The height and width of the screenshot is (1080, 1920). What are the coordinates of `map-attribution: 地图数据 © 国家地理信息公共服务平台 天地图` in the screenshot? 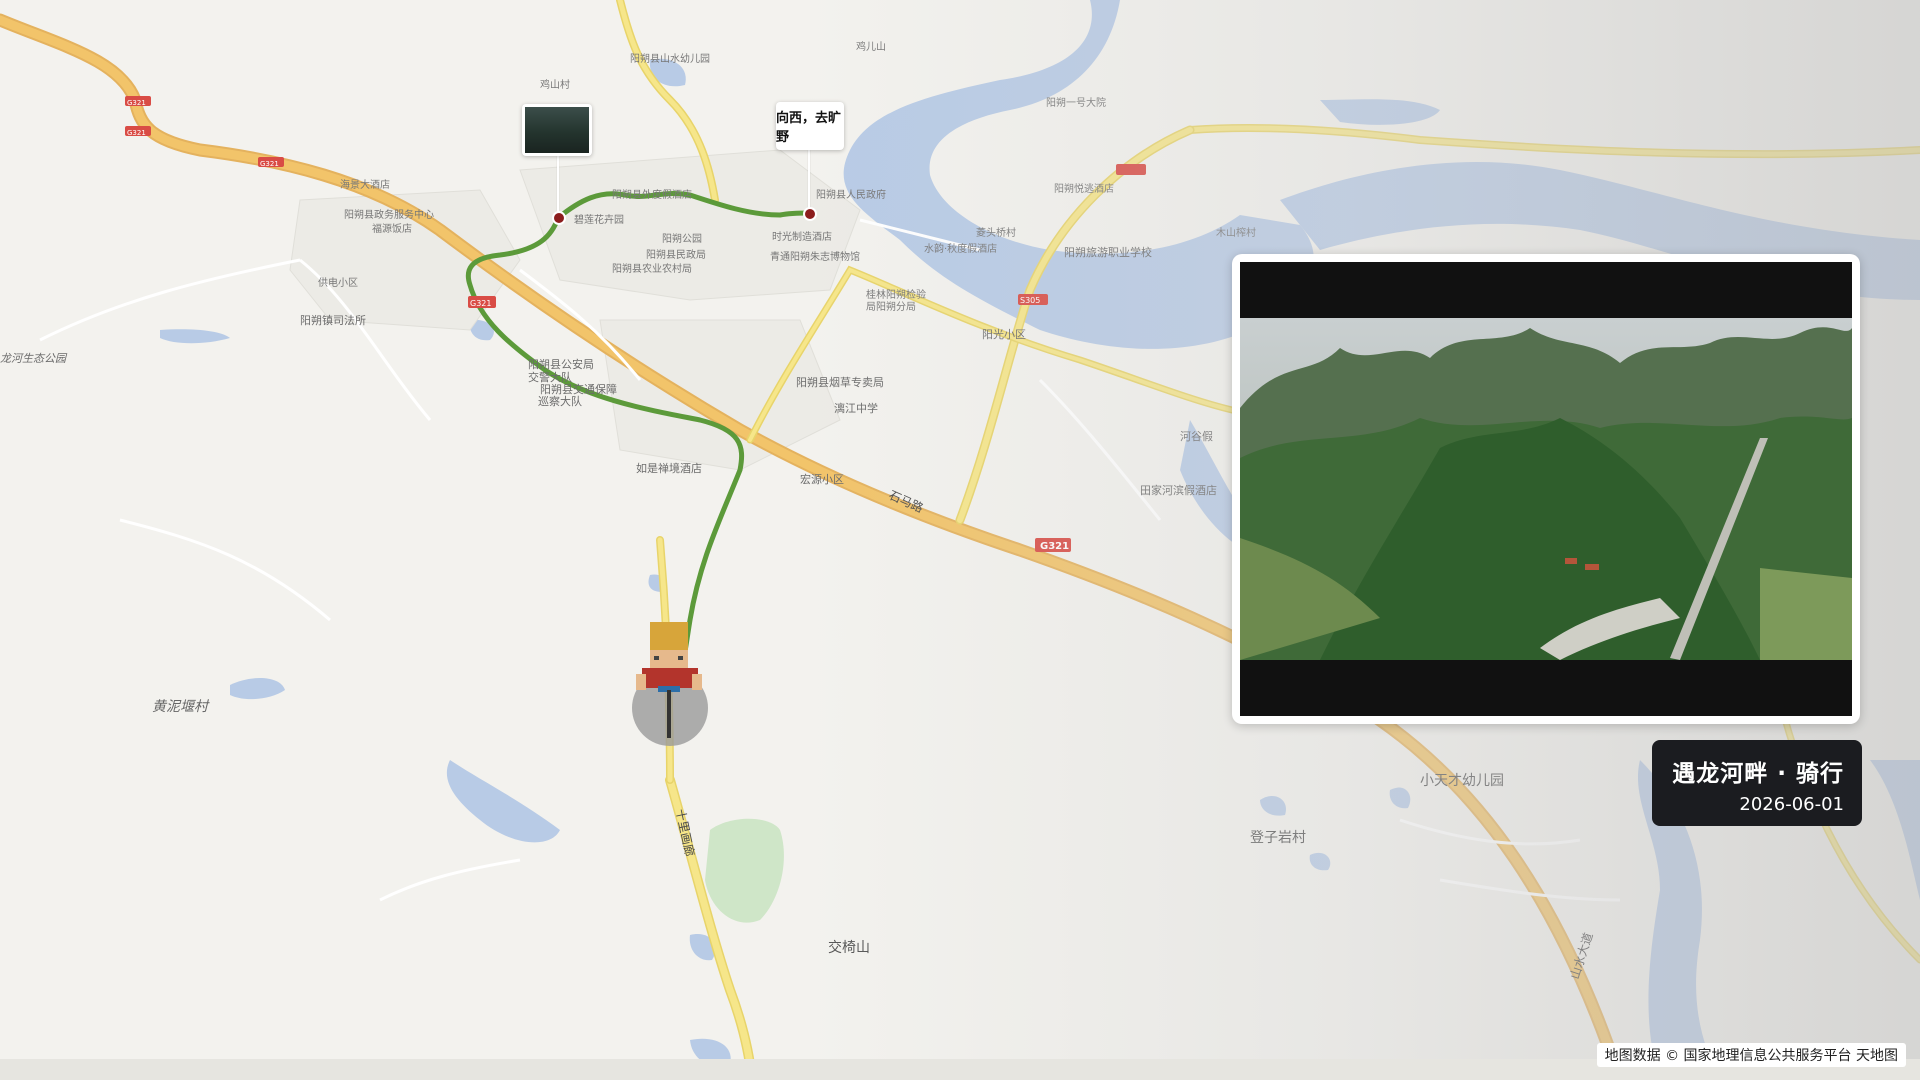 It's located at (1751, 1055).